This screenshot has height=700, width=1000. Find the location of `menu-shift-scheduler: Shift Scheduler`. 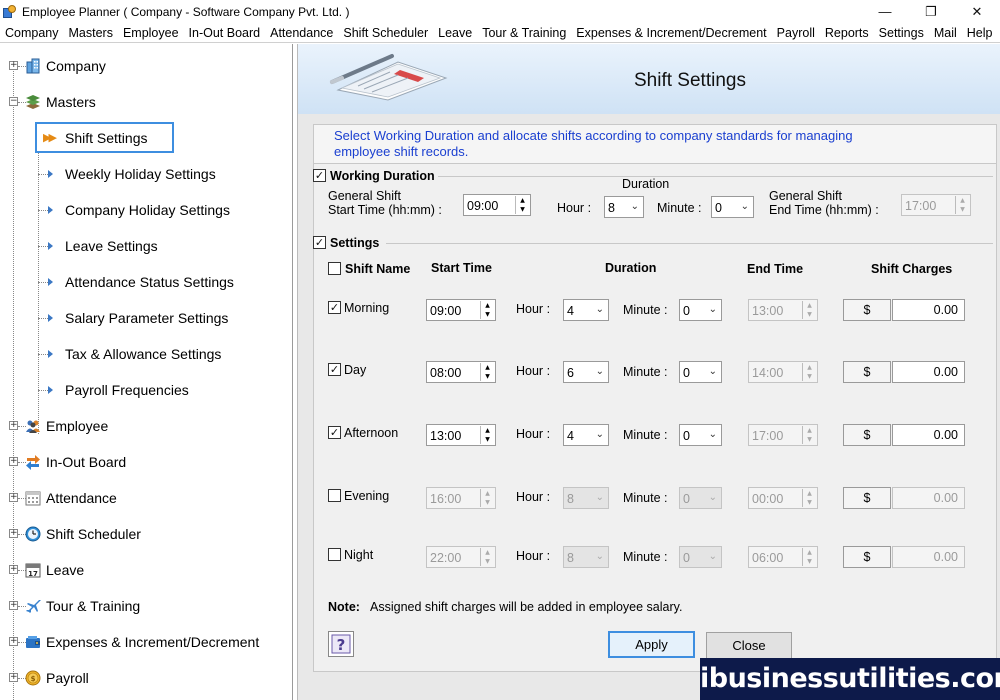

menu-shift-scheduler: Shift Scheduler is located at coordinates (385, 33).